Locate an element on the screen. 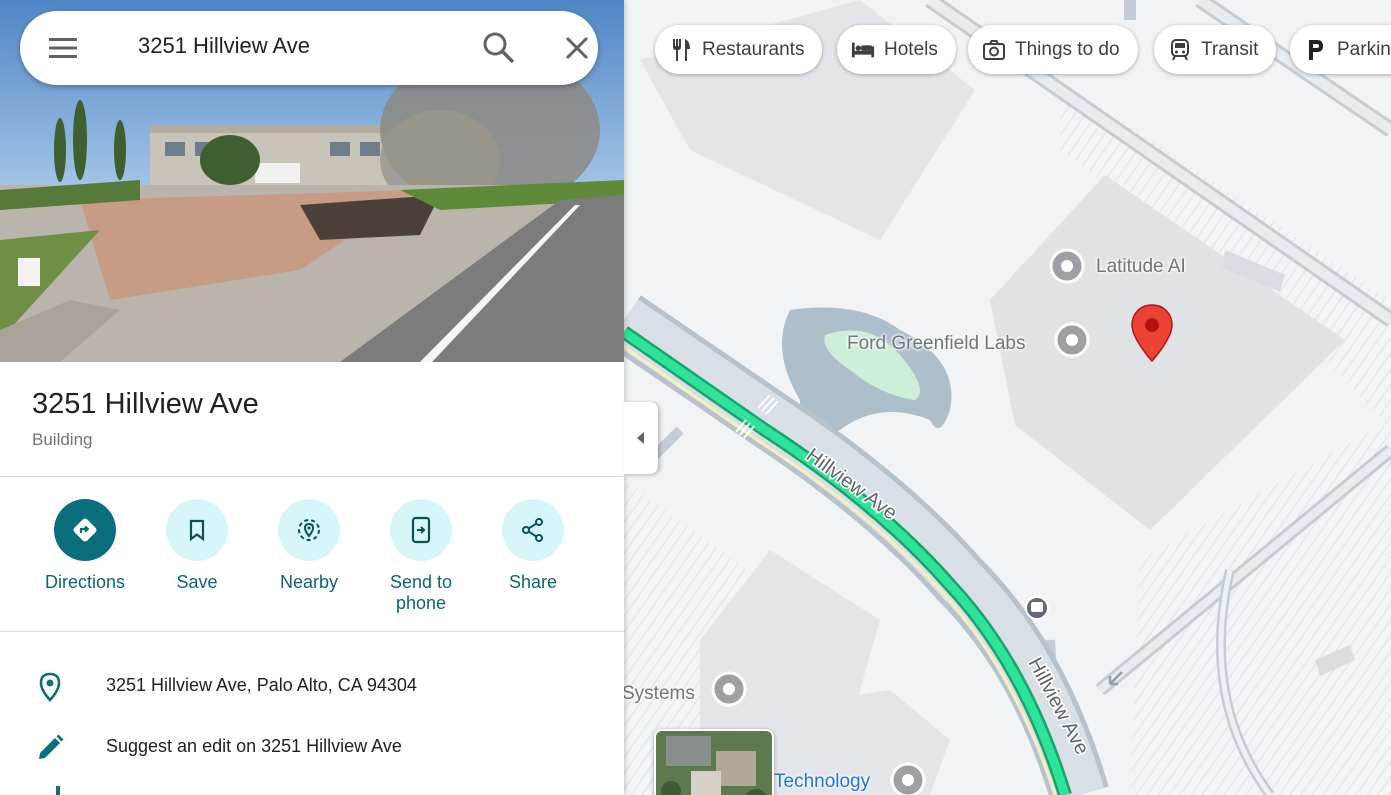  send-to-phone-icon is located at coordinates (421, 530).